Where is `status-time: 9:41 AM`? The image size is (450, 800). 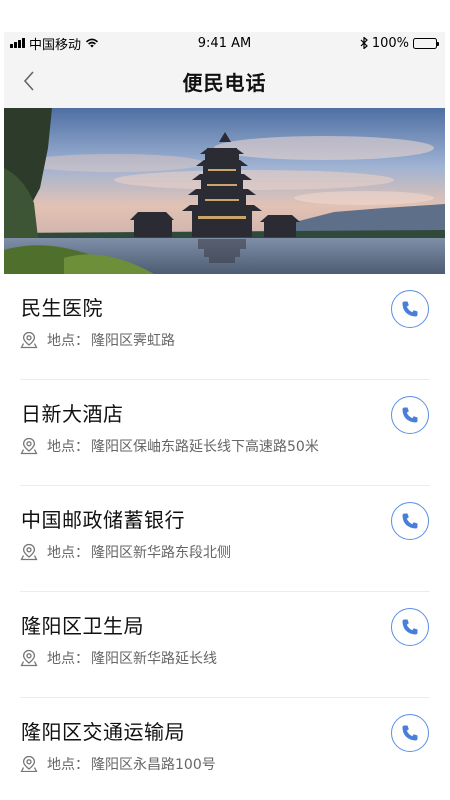 status-time: 9:41 AM is located at coordinates (224, 43).